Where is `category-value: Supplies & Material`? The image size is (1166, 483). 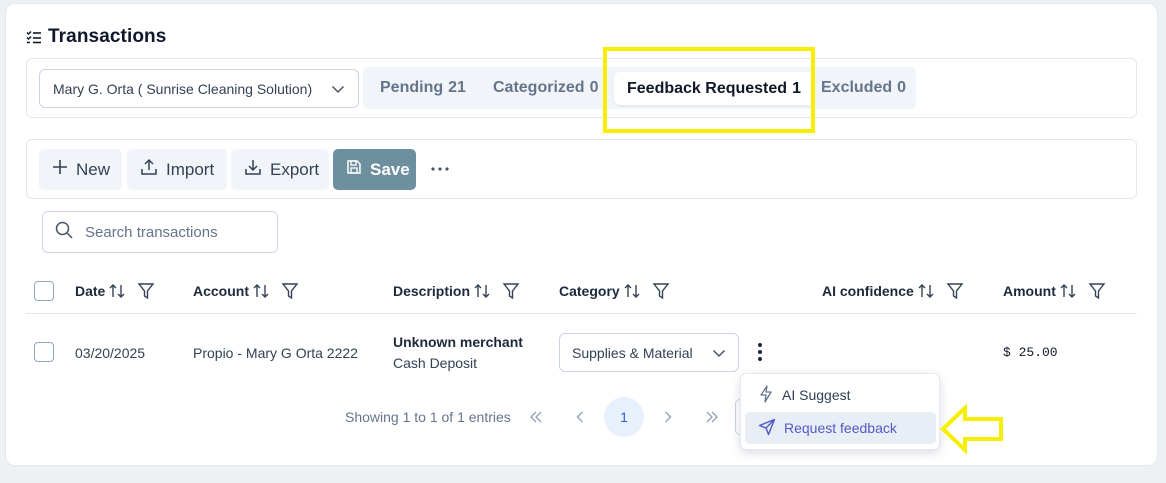
category-value: Supplies & Material is located at coordinates (632, 352).